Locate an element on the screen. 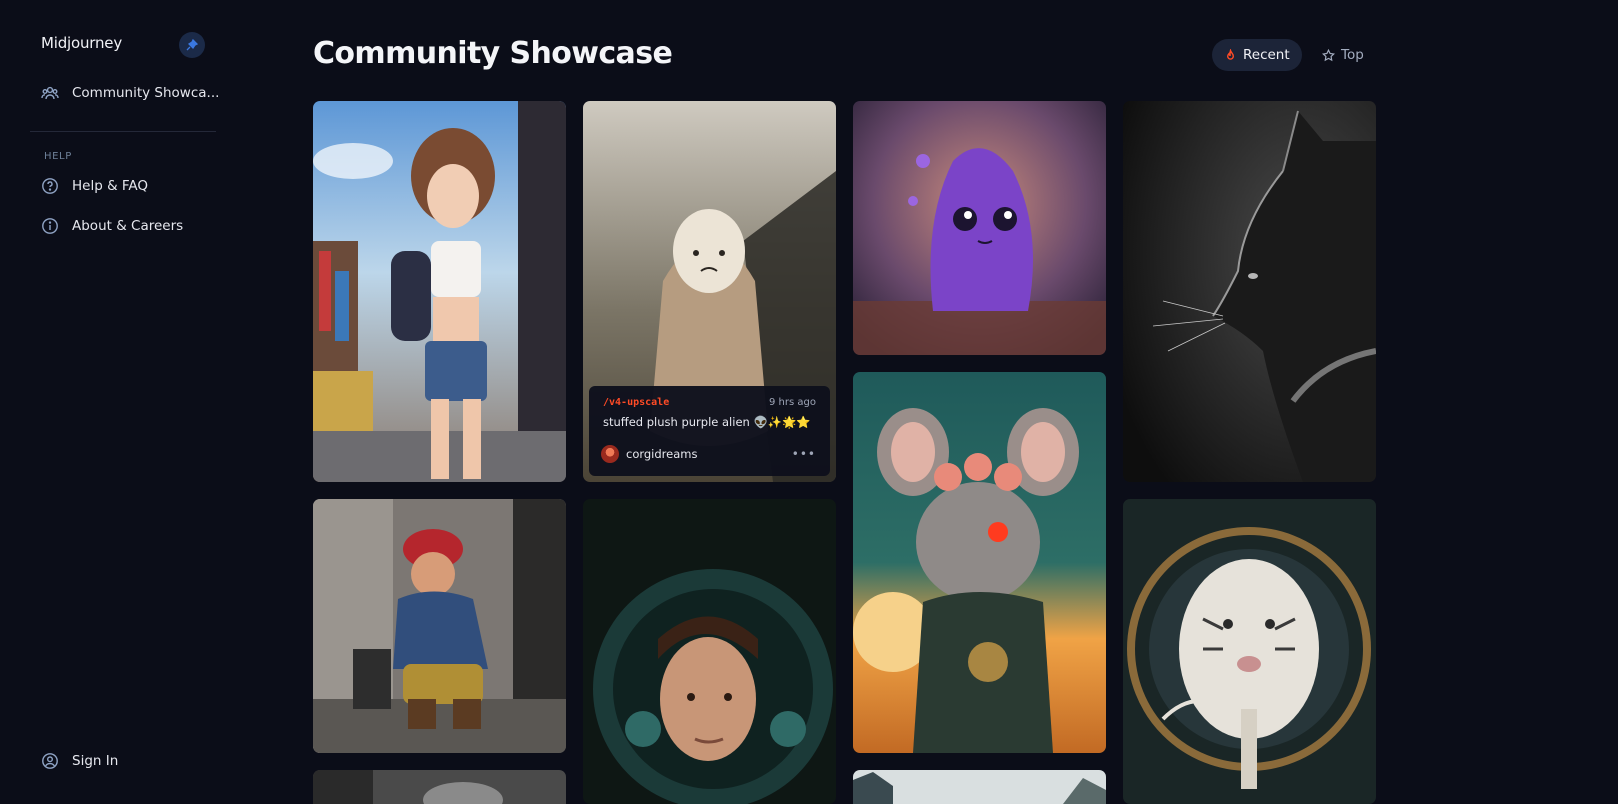 The height and width of the screenshot is (804, 1618). star-icon is located at coordinates (1328, 54).